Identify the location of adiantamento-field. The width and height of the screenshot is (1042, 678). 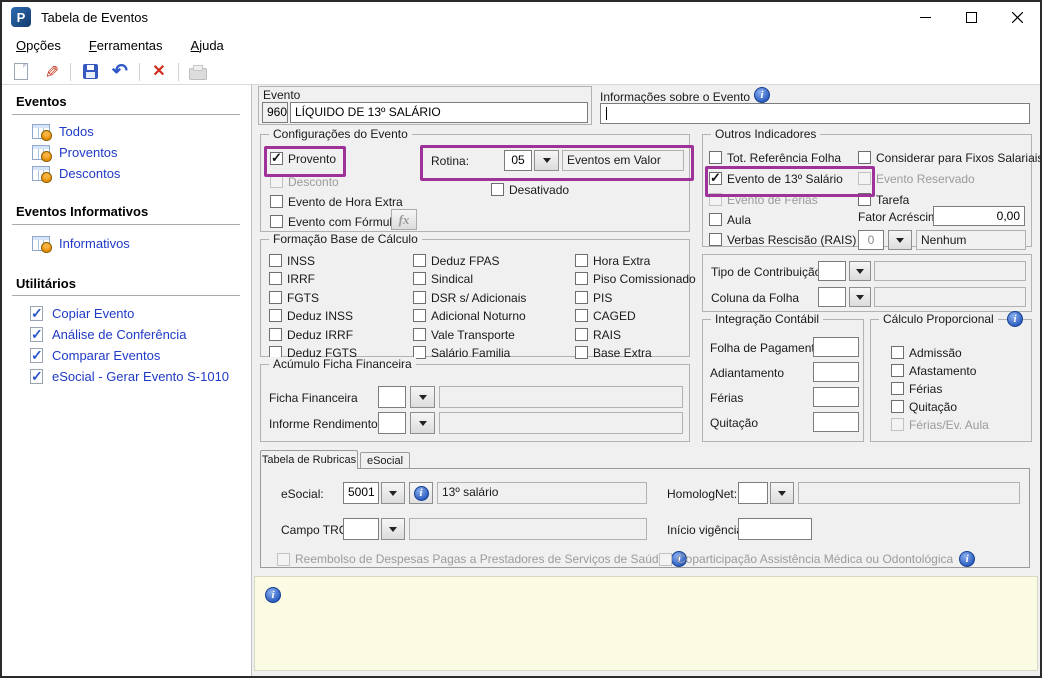
(836, 372).